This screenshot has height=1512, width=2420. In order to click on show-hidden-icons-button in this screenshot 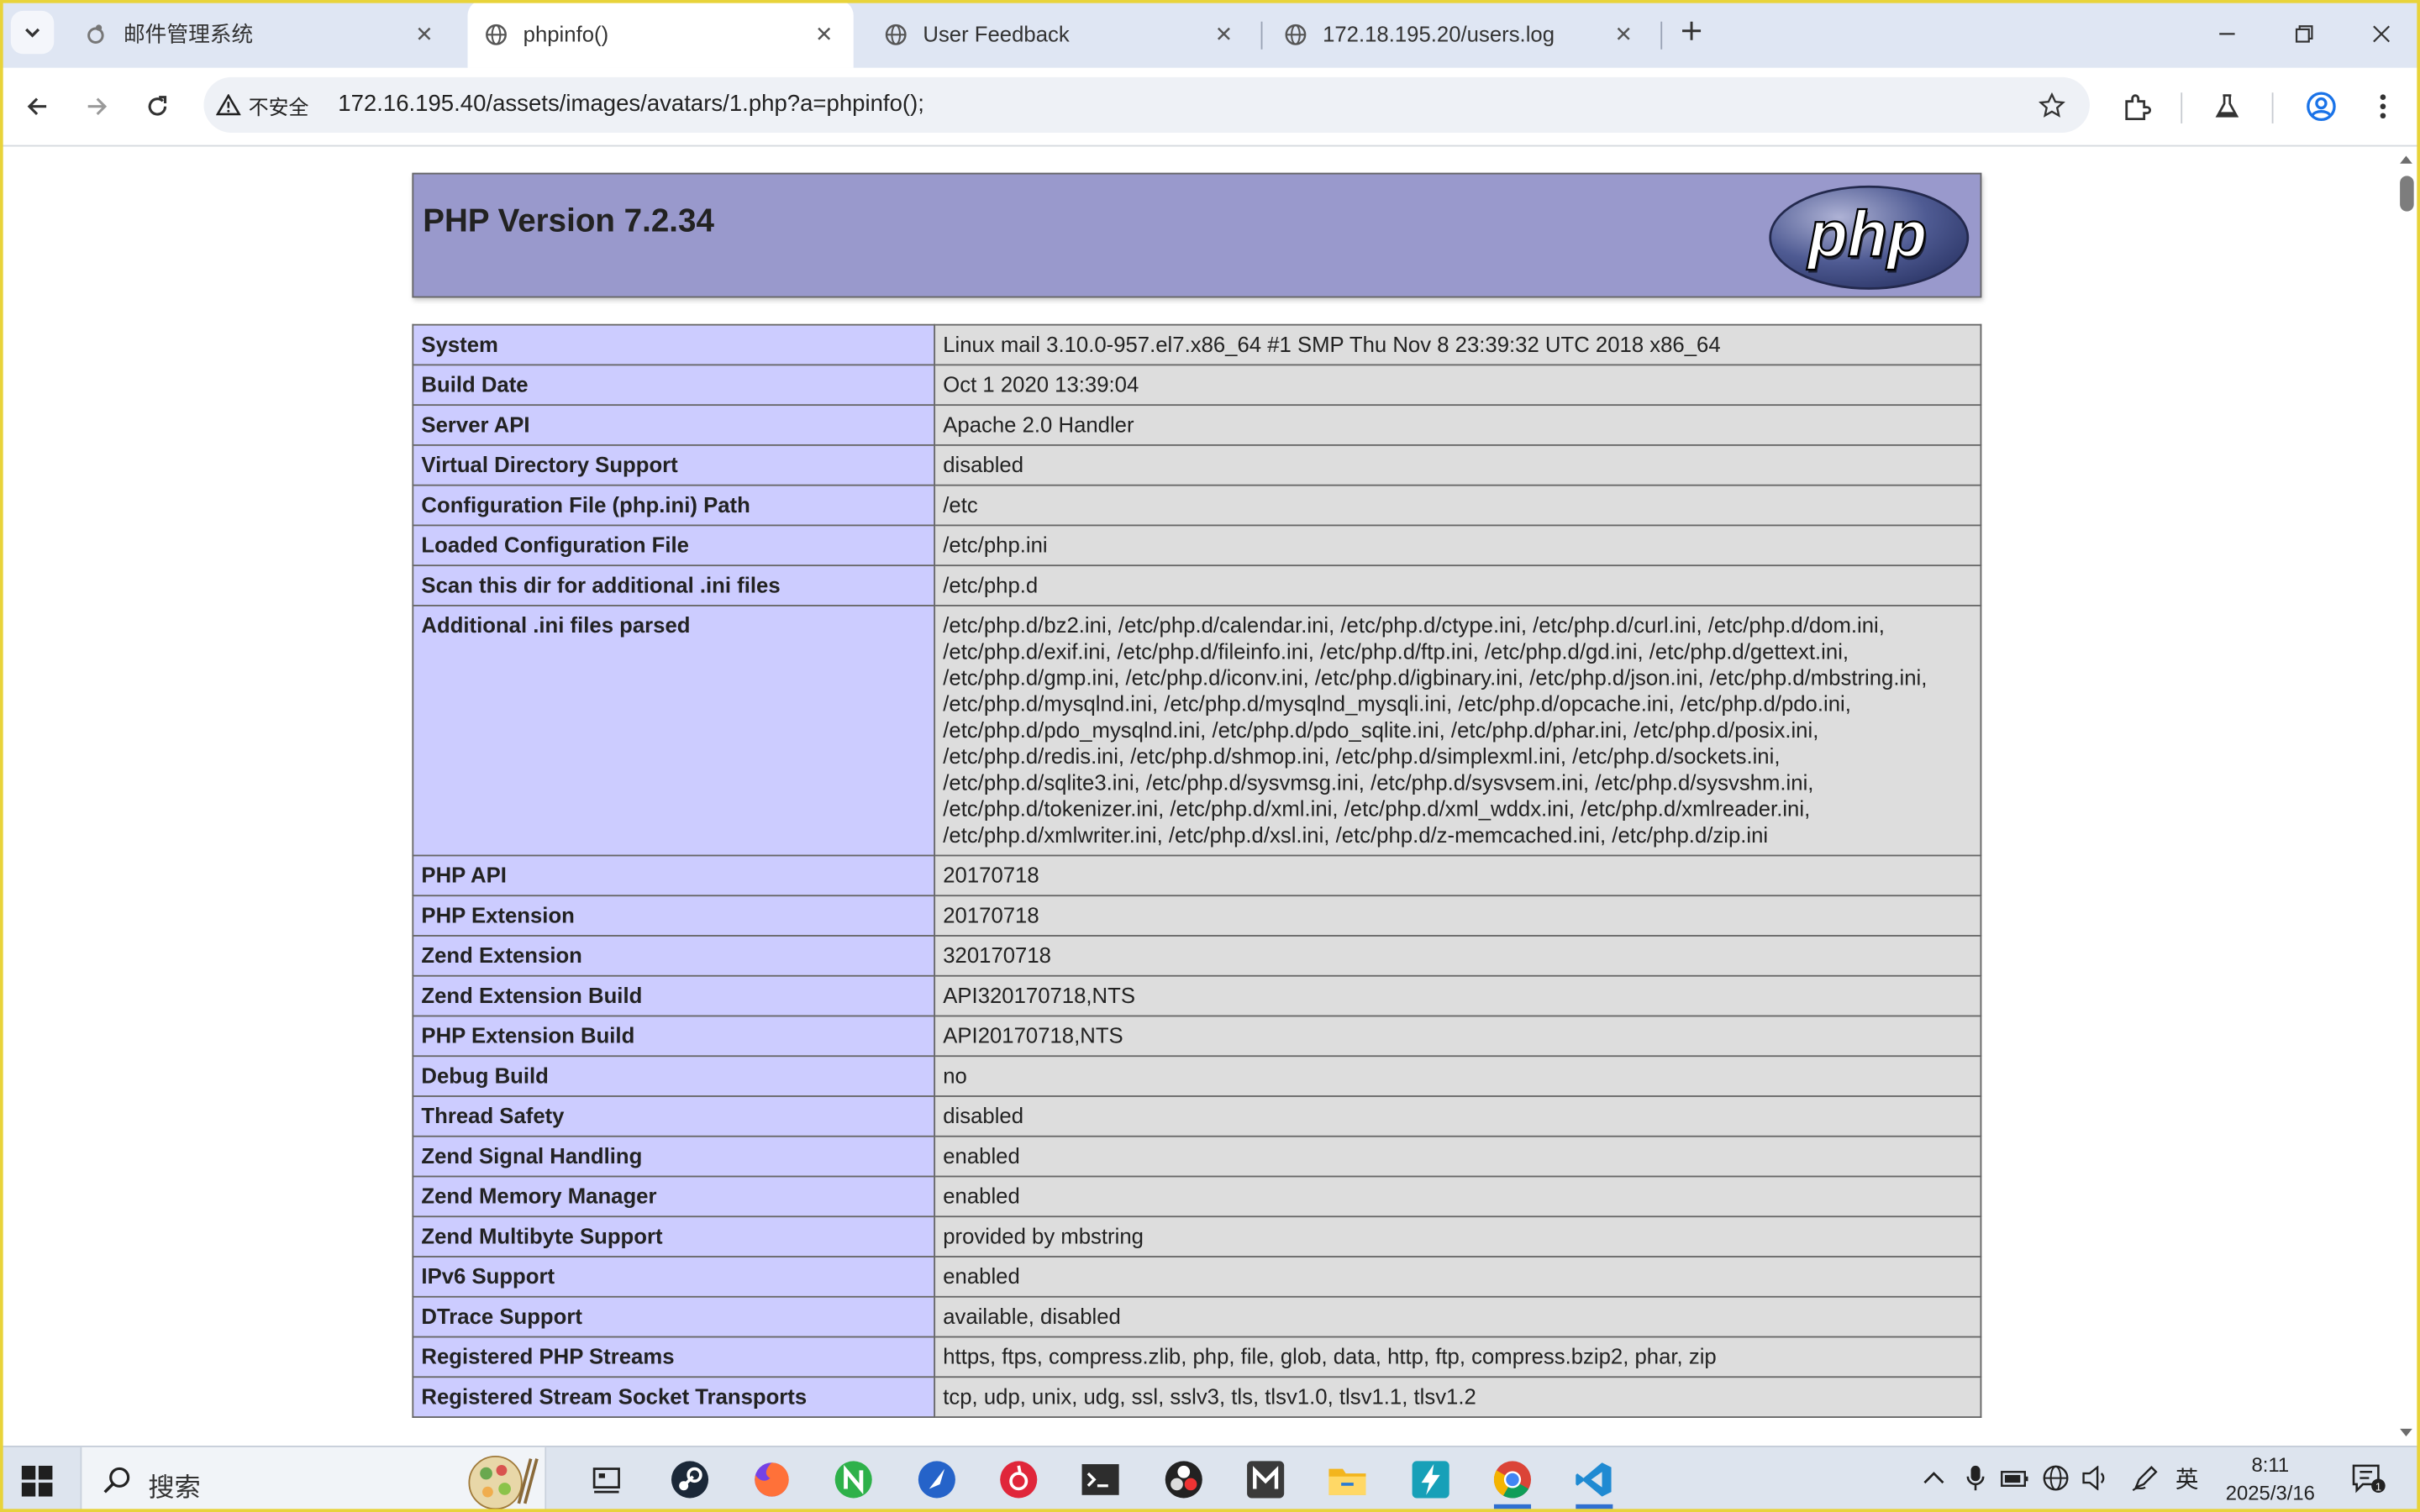, I will do `click(1933, 1478)`.